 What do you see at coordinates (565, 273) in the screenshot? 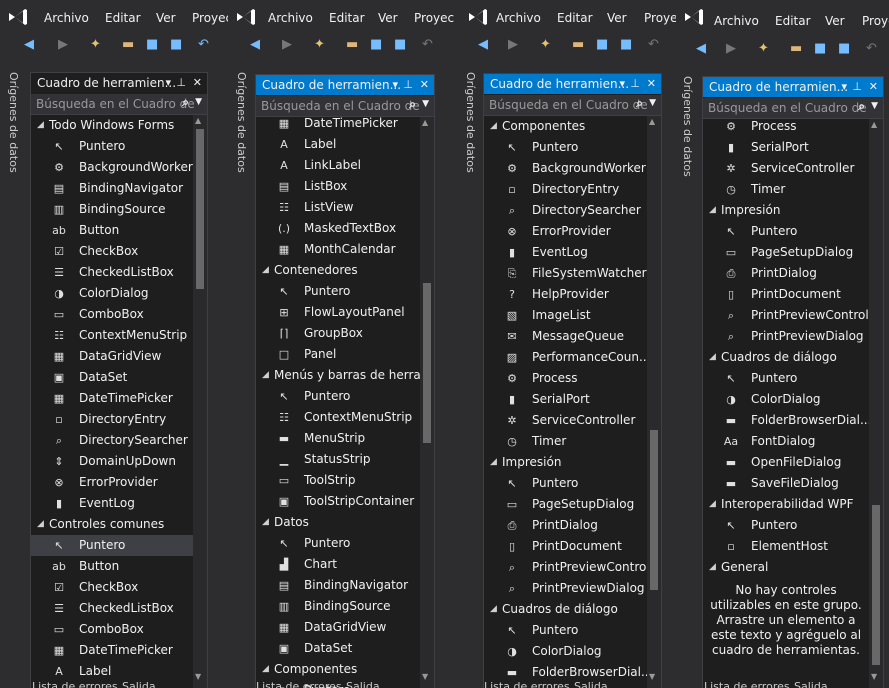
I see `toolbox-item: ⎘ FileSystemWatcher` at bounding box center [565, 273].